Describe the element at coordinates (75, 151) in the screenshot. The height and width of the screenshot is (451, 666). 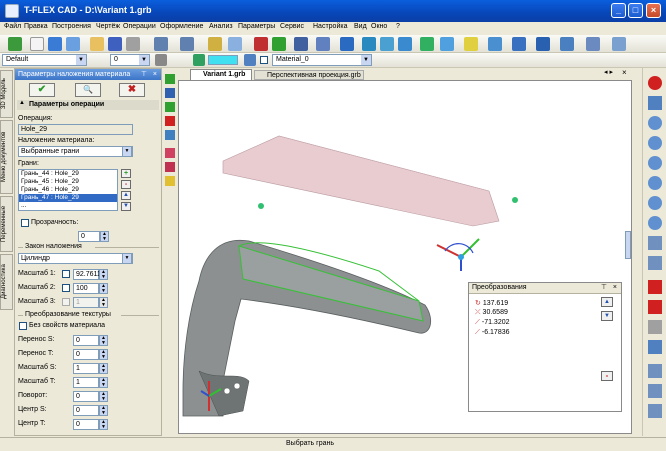
I see `mapping-select: Выбранные грани ▼` at that location.